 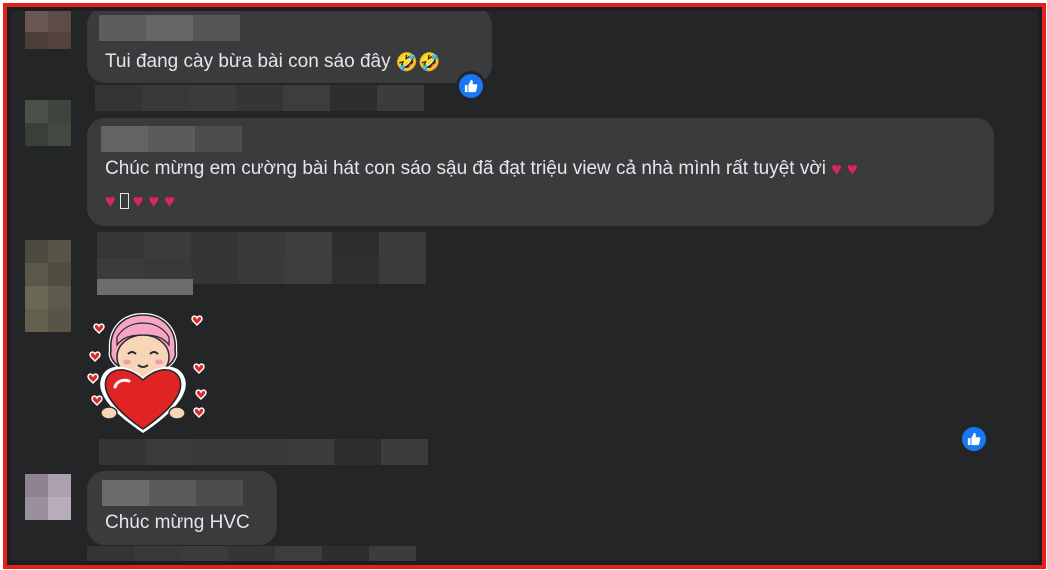 What do you see at coordinates (124, 200) in the screenshot?
I see `missing-glyph-icon` at bounding box center [124, 200].